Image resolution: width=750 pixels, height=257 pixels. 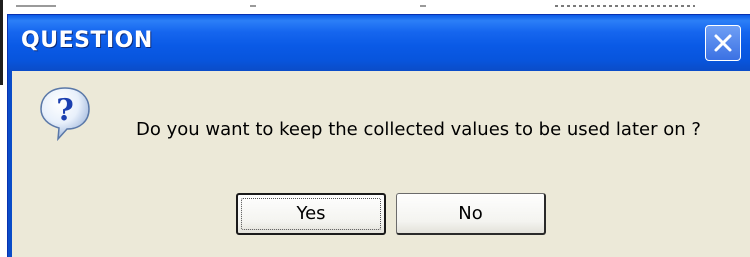 What do you see at coordinates (87, 40) in the screenshot?
I see `dialog-title: QUESTION` at bounding box center [87, 40].